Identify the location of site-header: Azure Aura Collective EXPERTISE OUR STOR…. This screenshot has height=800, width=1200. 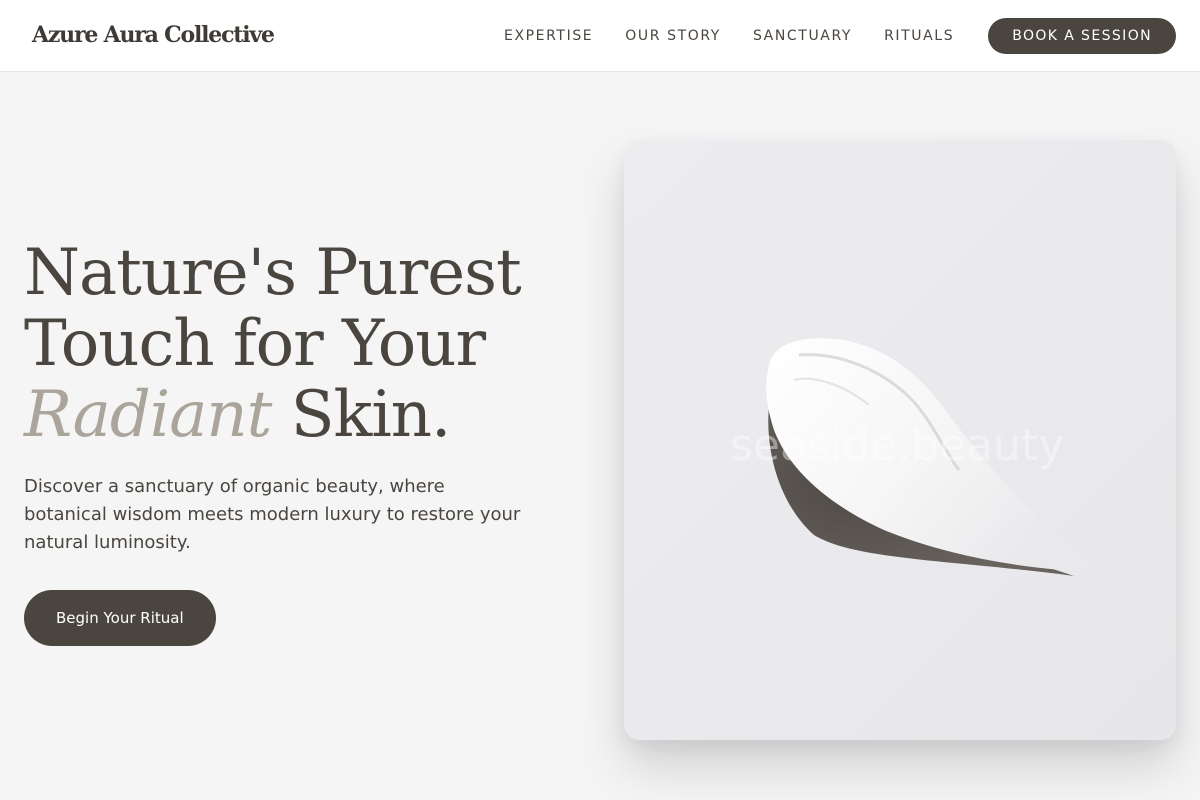
(600, 36).